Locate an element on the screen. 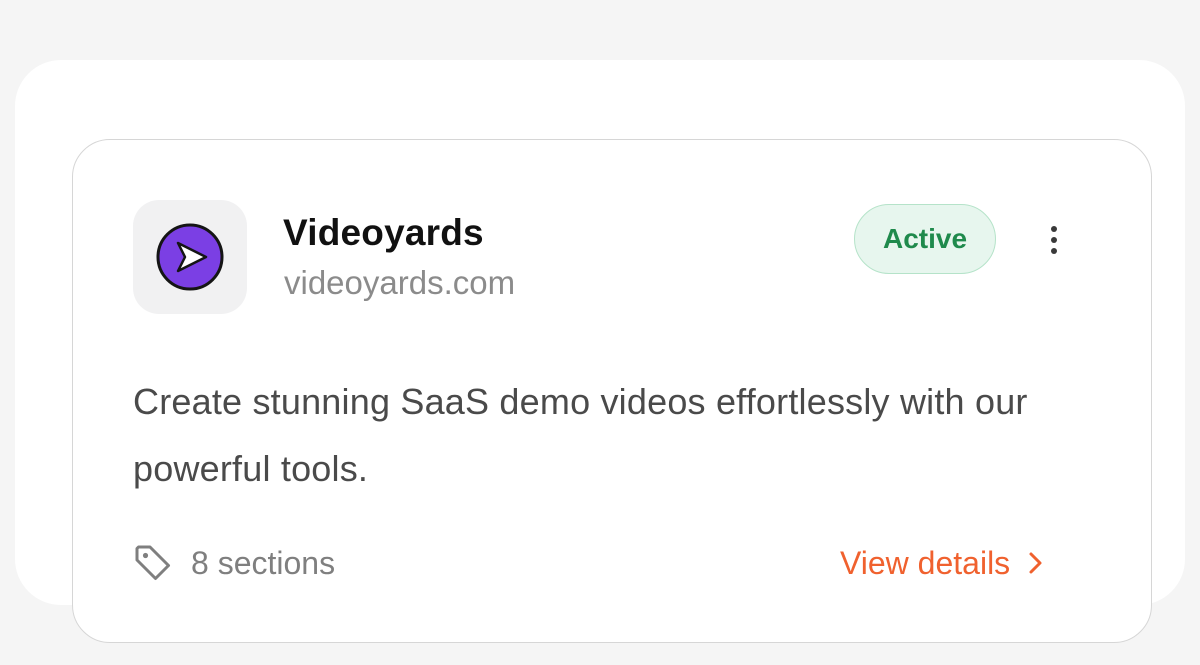 The width and height of the screenshot is (1200, 665). sections-count: 8 sections is located at coordinates (234, 563).